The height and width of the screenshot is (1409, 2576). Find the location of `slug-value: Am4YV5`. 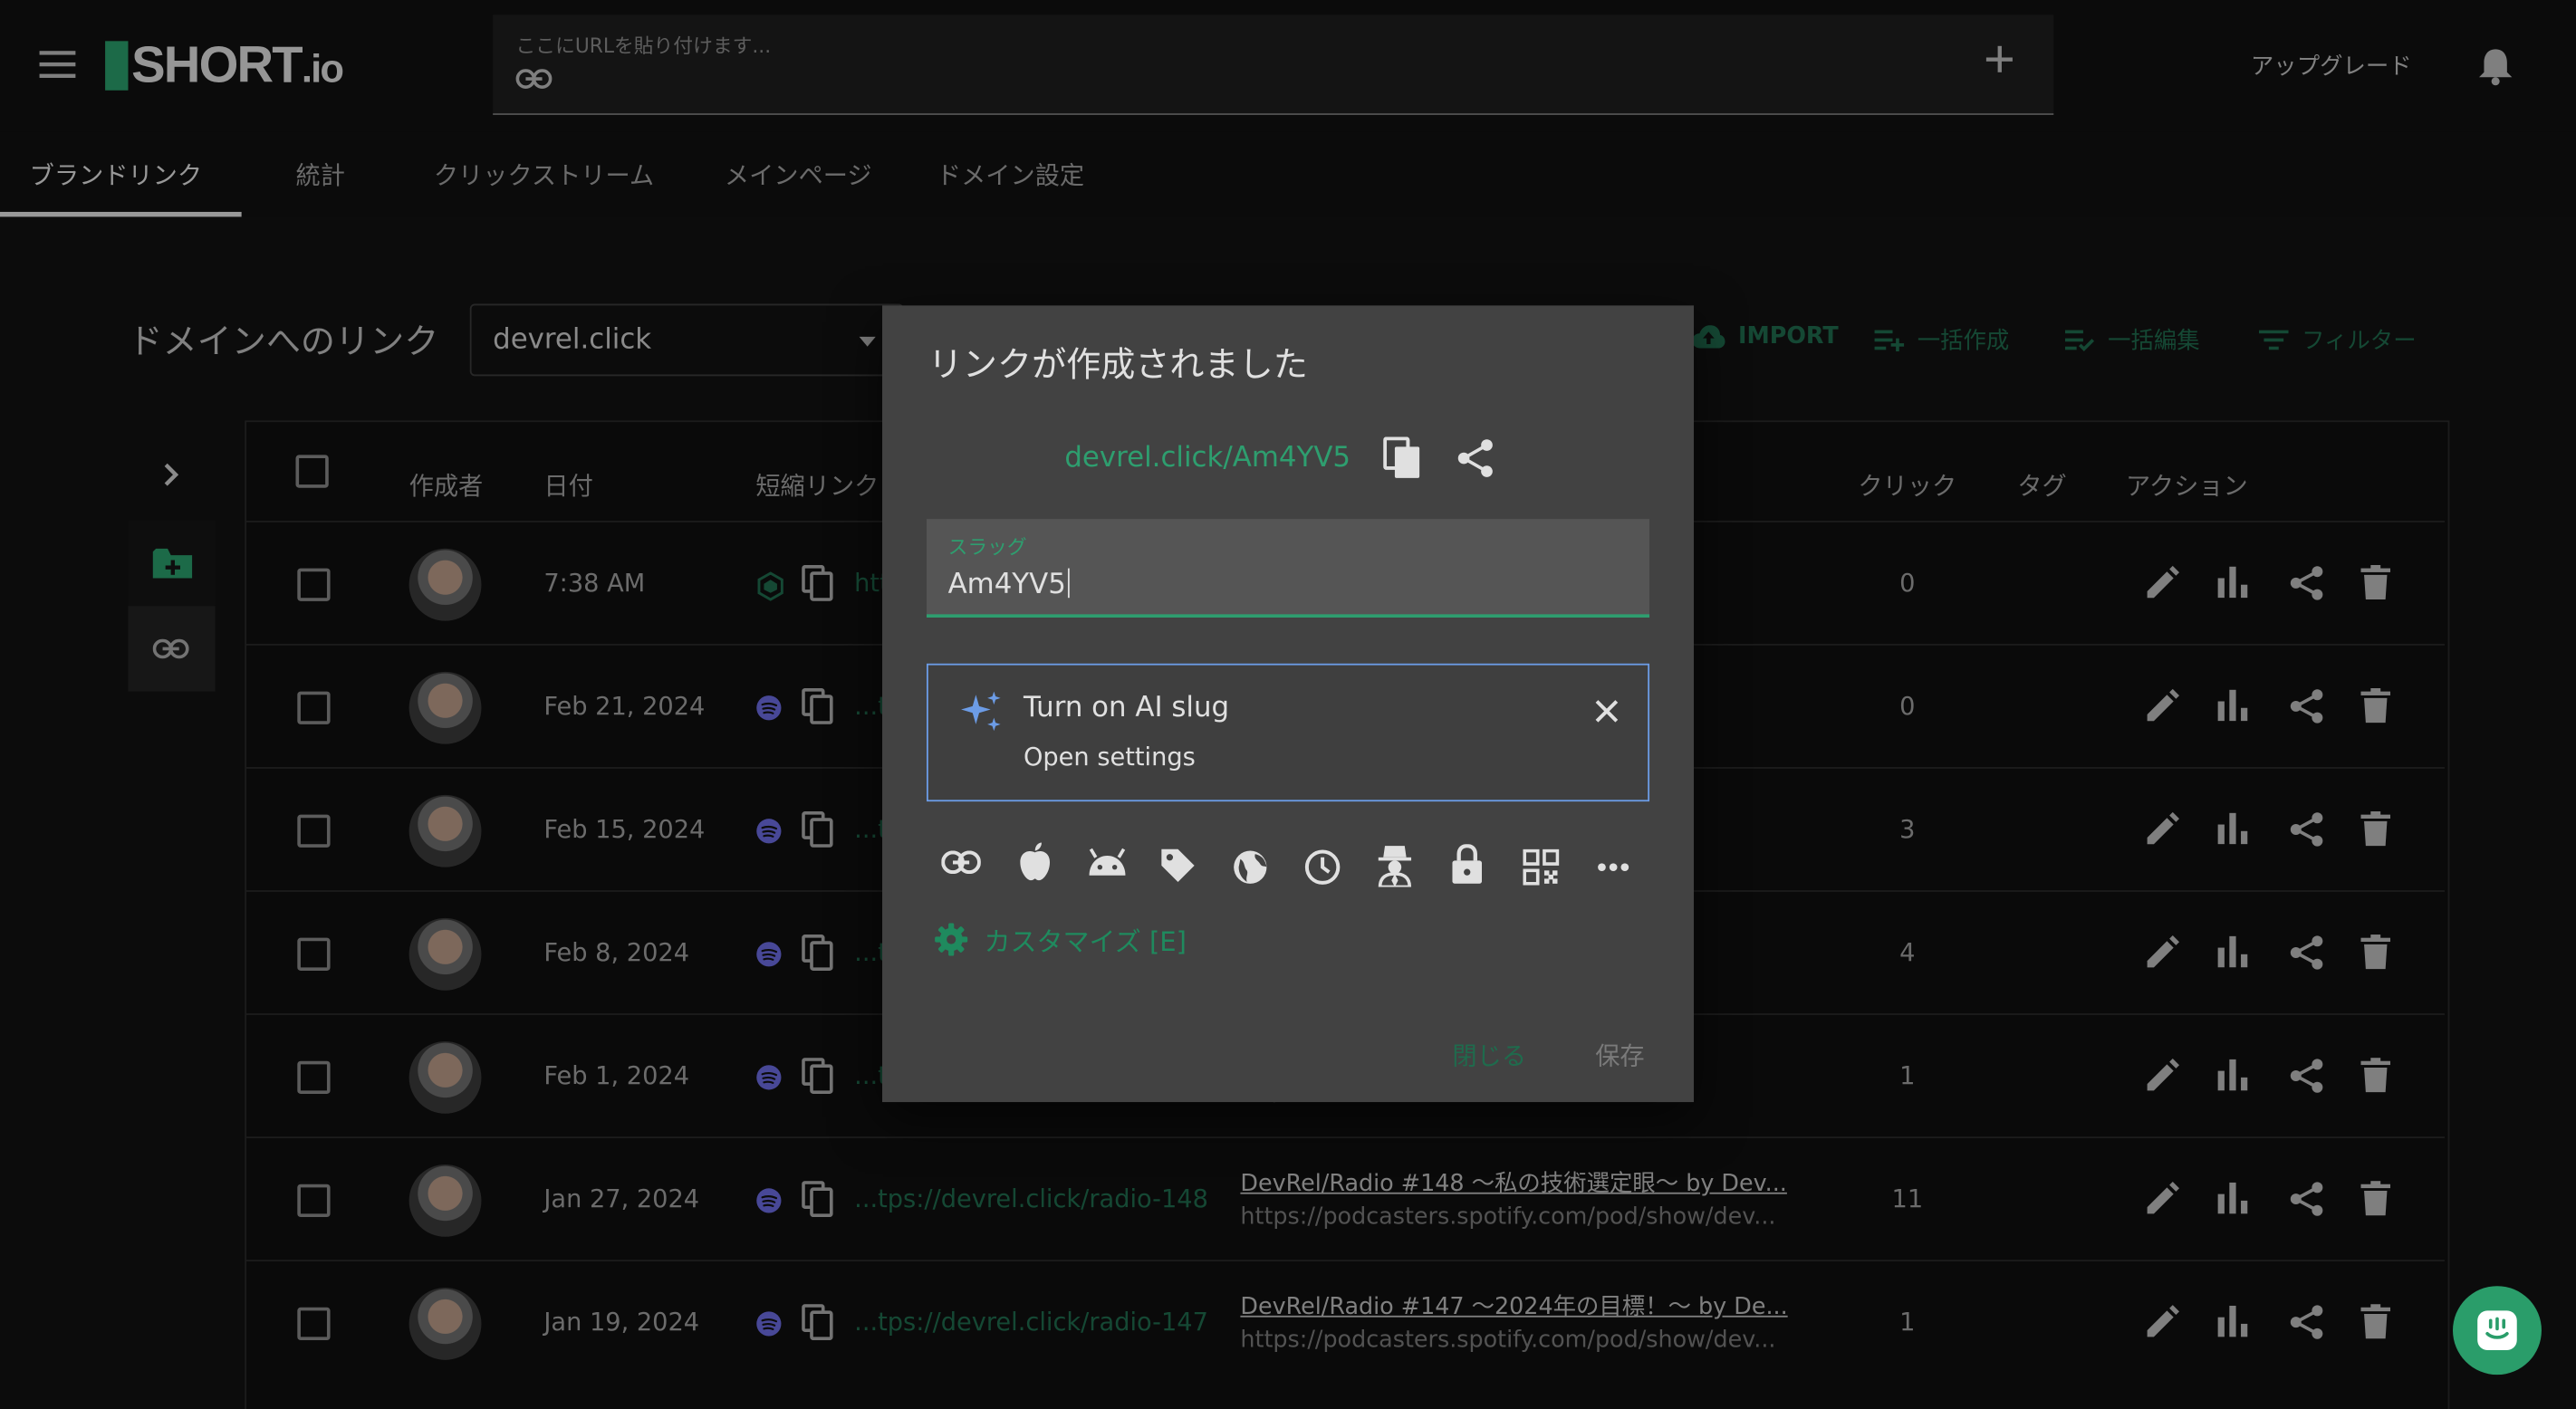

slug-value: Am4YV5 is located at coordinates (1009, 585).